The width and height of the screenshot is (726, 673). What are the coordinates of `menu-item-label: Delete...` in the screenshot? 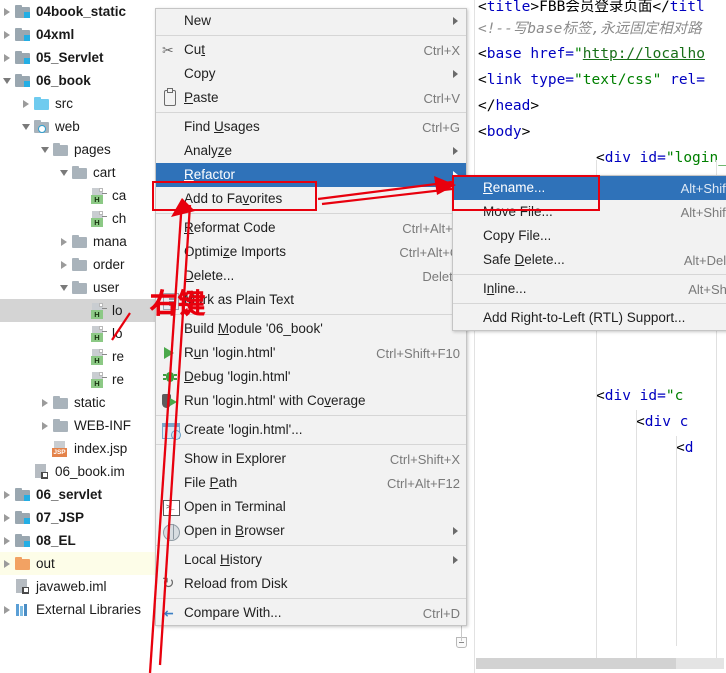 It's located at (209, 275).